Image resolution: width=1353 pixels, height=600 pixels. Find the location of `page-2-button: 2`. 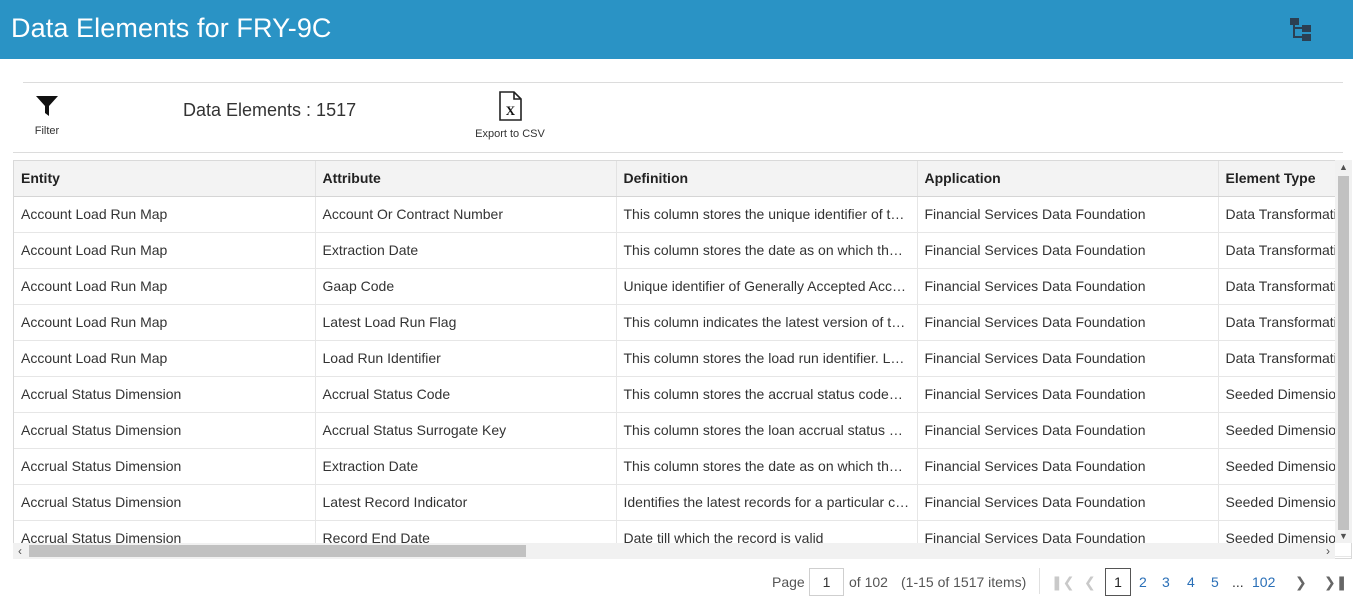

page-2-button: 2 is located at coordinates (1143, 582).